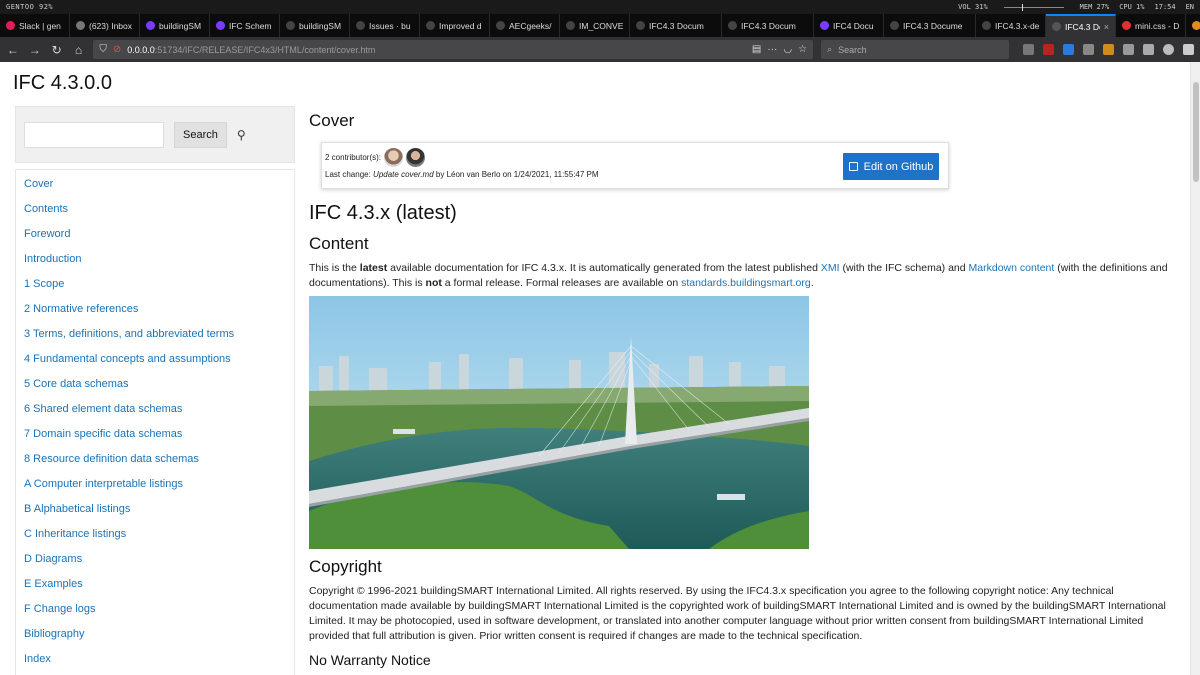 Image resolution: width=1200 pixels, height=675 pixels. I want to click on url-host: 0.0.0.0, so click(141, 49).